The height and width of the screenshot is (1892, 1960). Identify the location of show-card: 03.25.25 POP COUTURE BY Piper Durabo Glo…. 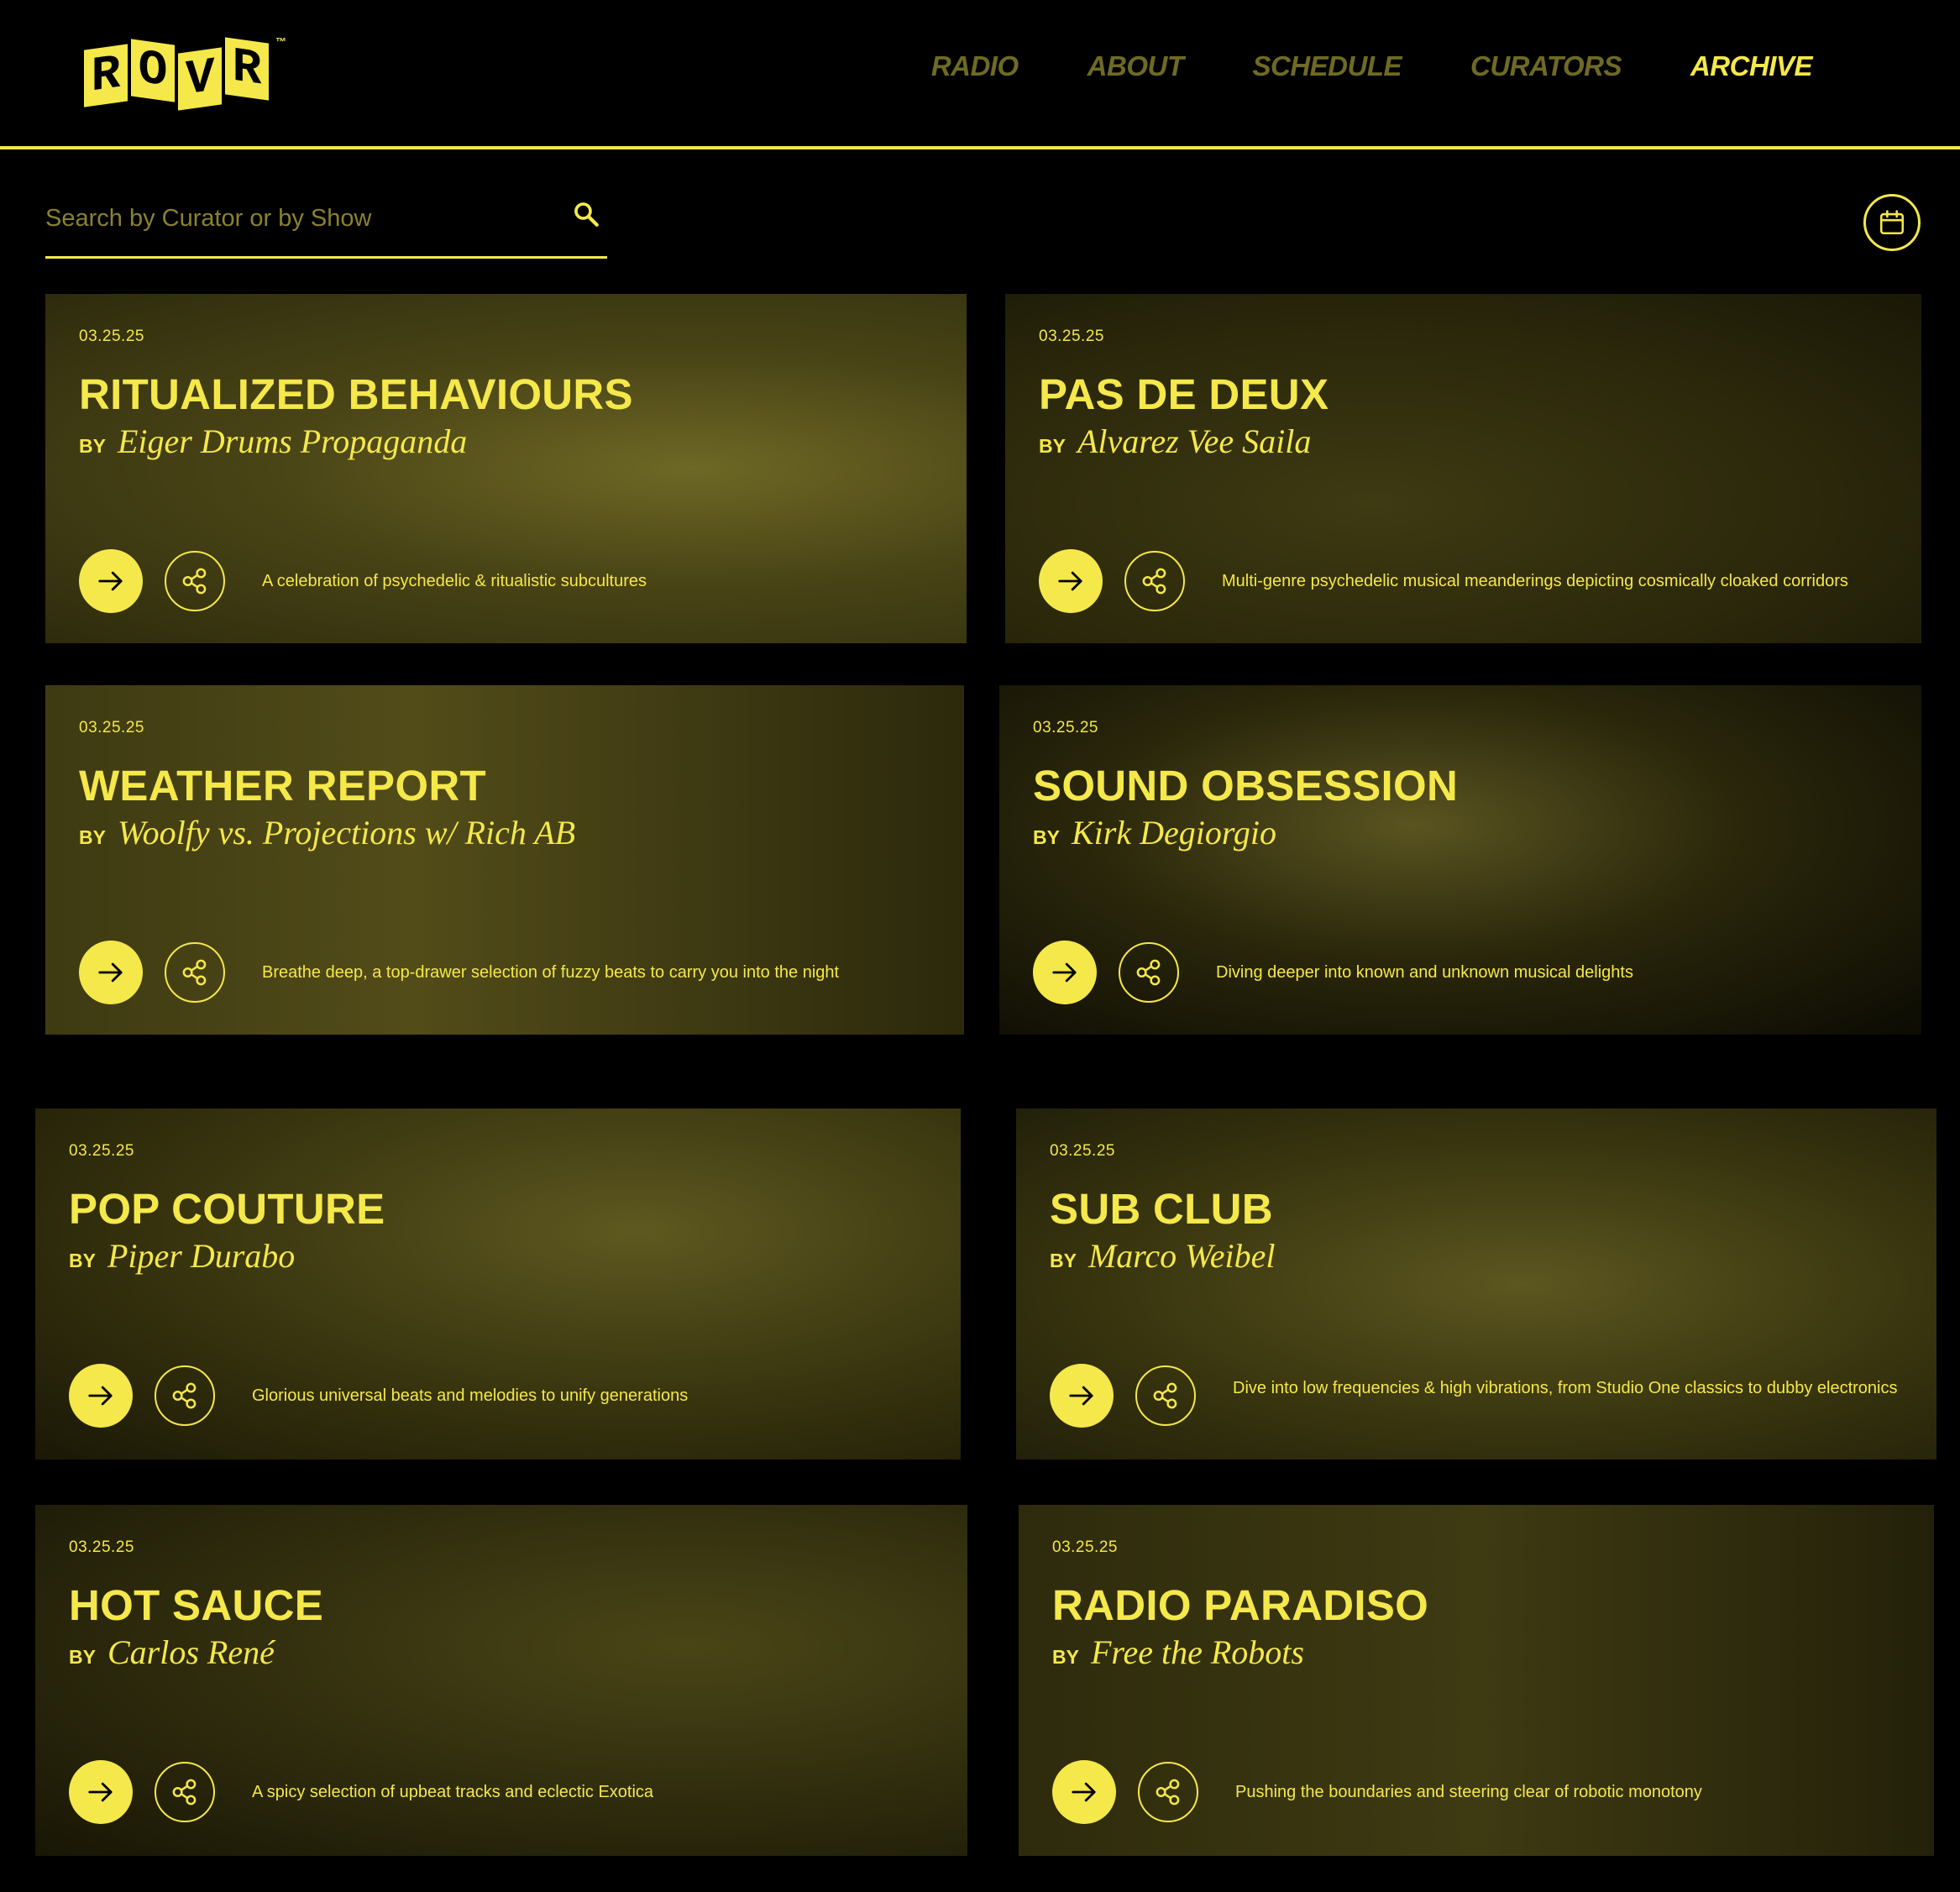
(498, 1284).